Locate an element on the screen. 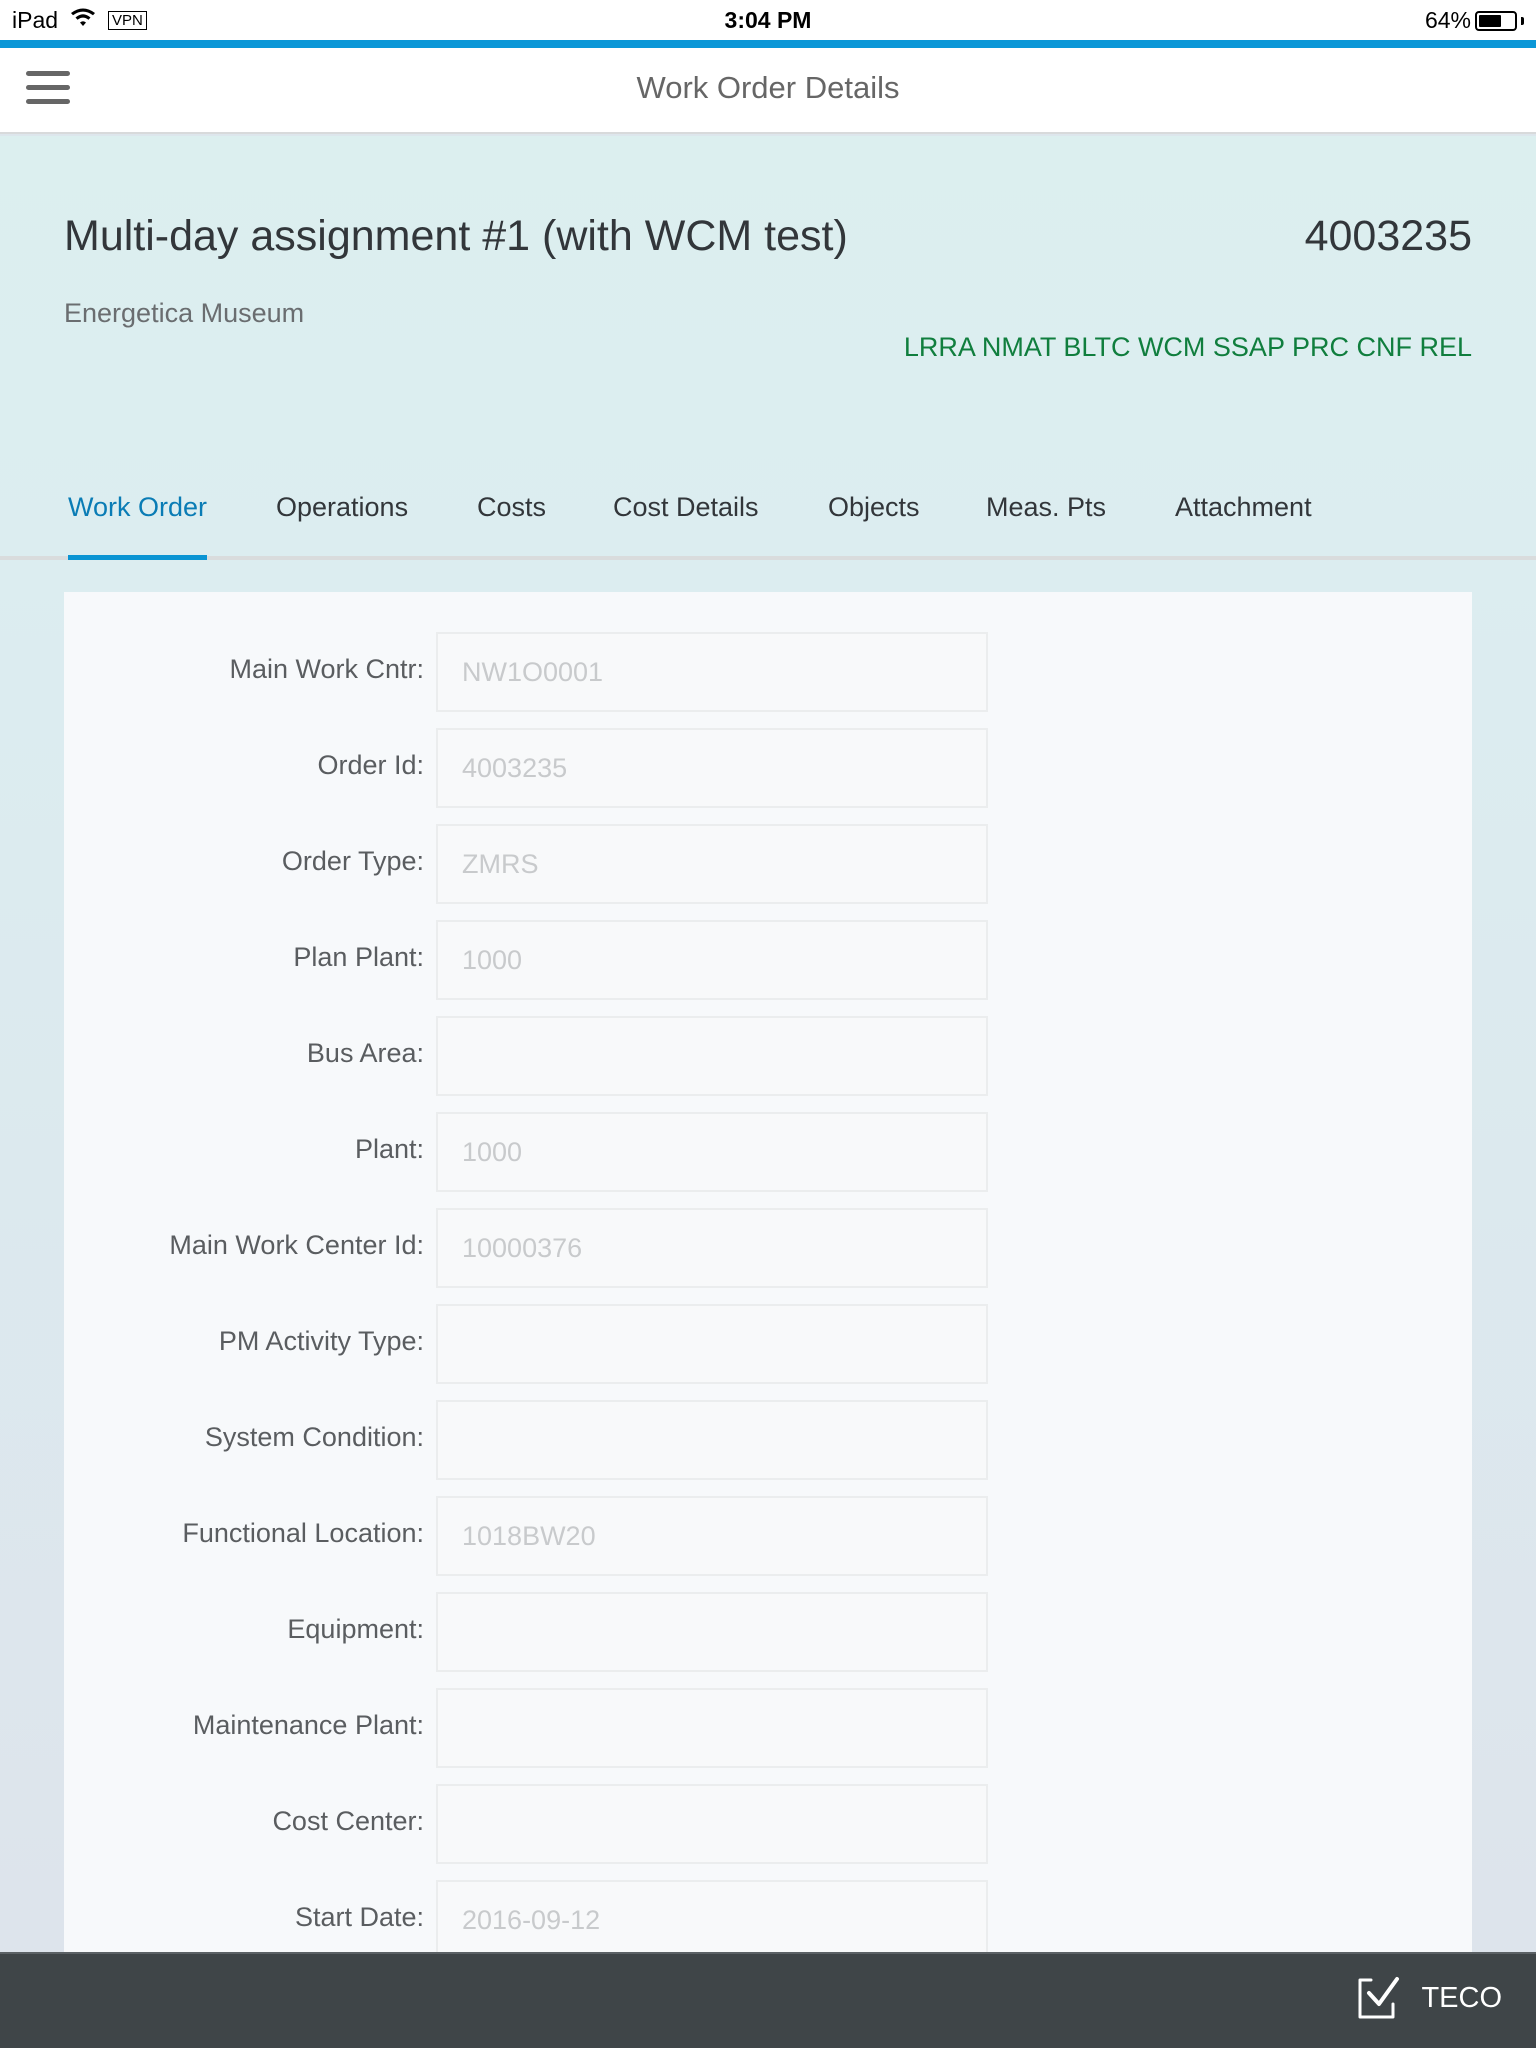 The image size is (1536, 2048). teco-button: TECO is located at coordinates (1429, 1998).